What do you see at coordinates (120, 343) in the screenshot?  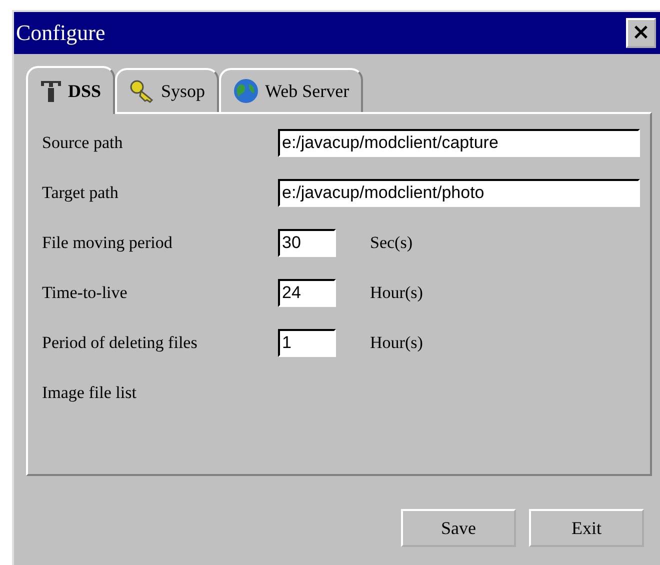 I see `field-label: Period of deleting files` at bounding box center [120, 343].